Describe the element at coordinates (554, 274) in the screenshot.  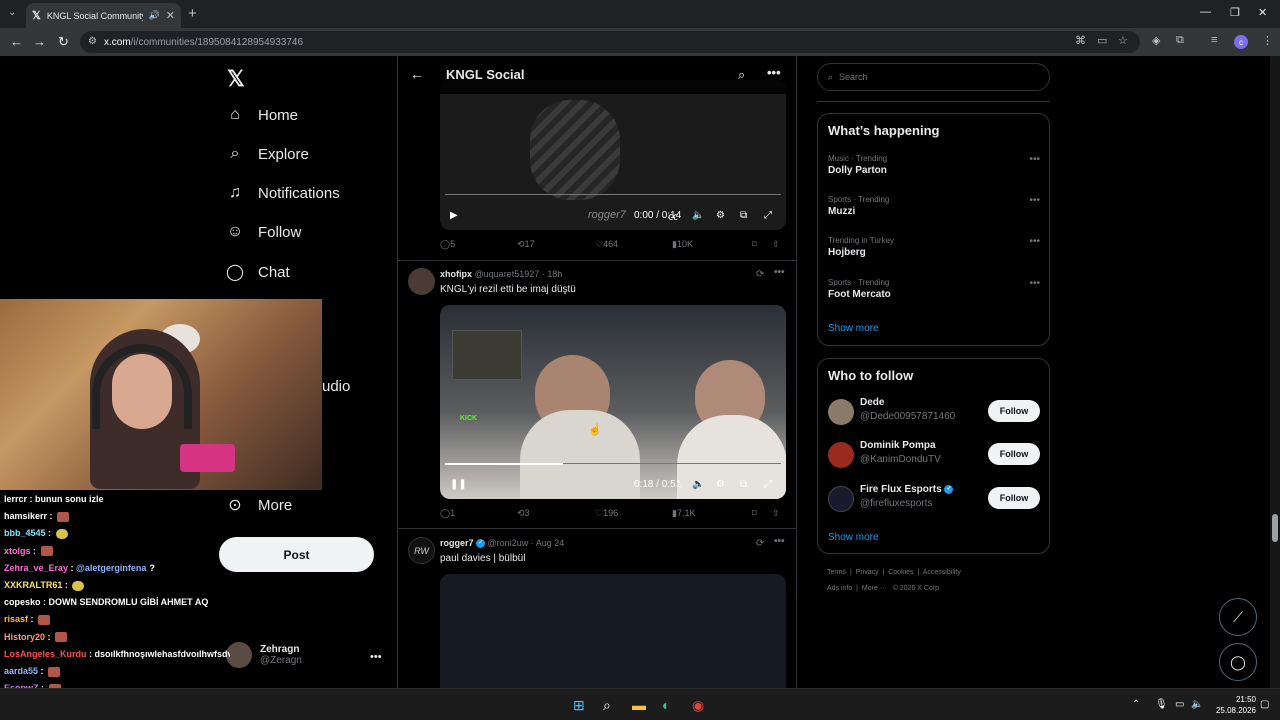
I see `tweet-time: 18h` at that location.